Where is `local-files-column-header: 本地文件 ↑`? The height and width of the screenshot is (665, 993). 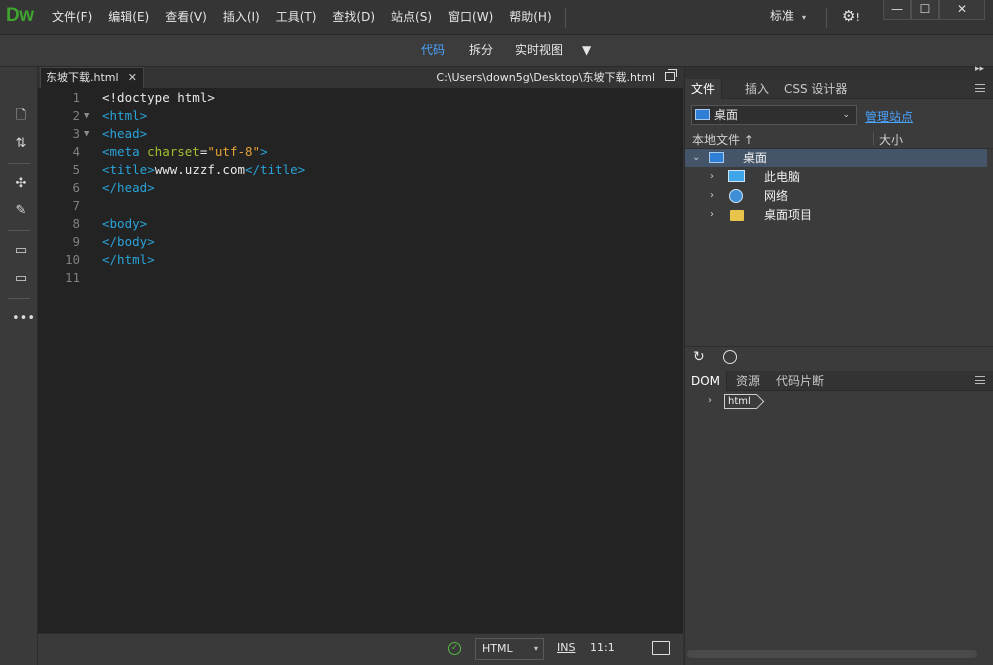 local-files-column-header: 本地文件 ↑ is located at coordinates (723, 139).